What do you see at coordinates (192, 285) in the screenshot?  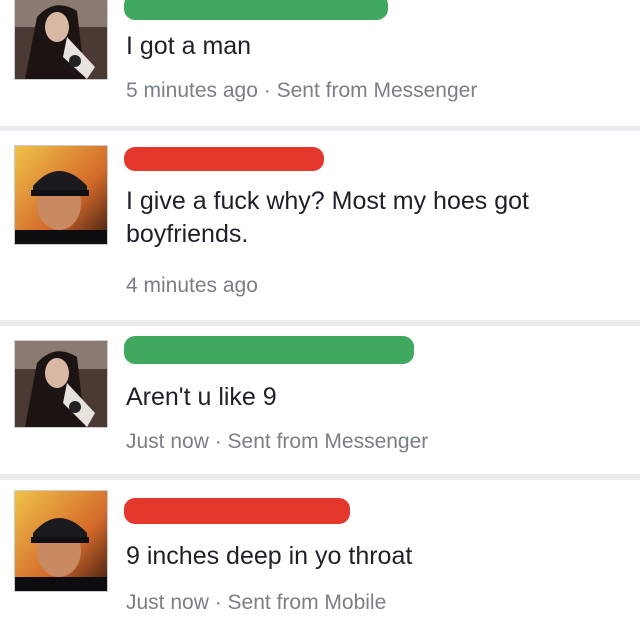 I see `comment-meta: 4 minutes ago` at bounding box center [192, 285].